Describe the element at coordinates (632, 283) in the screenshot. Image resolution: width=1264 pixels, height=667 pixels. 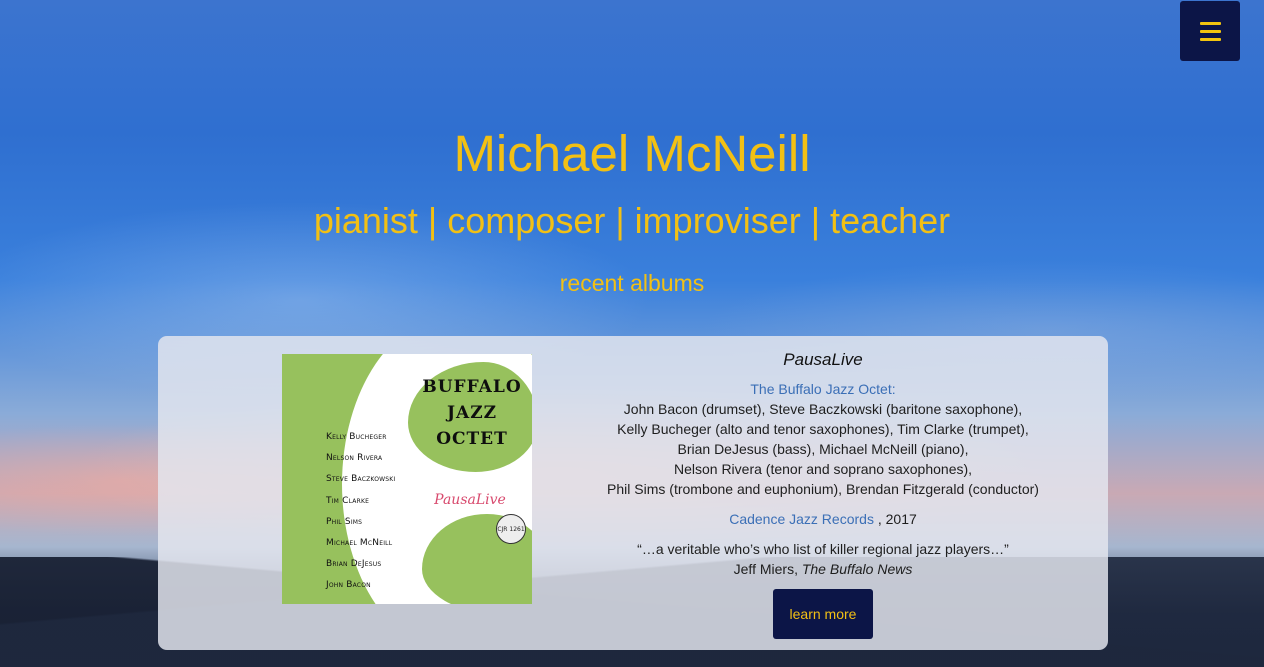
I see `section-title: recent albums` at that location.